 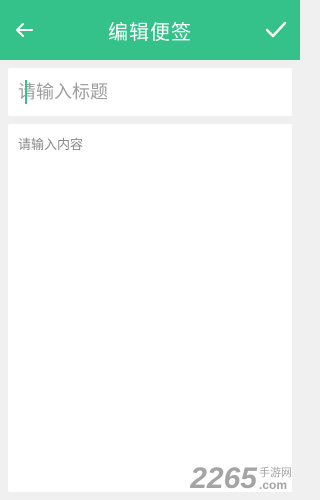 I want to click on checkmark-icon, so click(x=276, y=29).